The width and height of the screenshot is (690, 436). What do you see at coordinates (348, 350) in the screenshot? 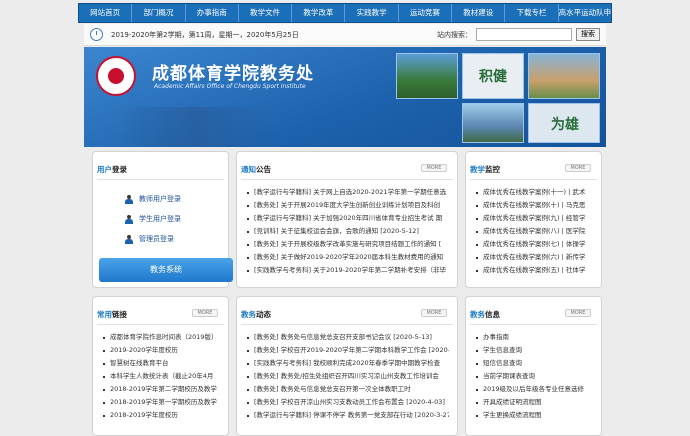
I see `list-item-link: [教务处] 学校召开2019-2020学年第二学期本科教学工作会 [2020-` at bounding box center [348, 350].